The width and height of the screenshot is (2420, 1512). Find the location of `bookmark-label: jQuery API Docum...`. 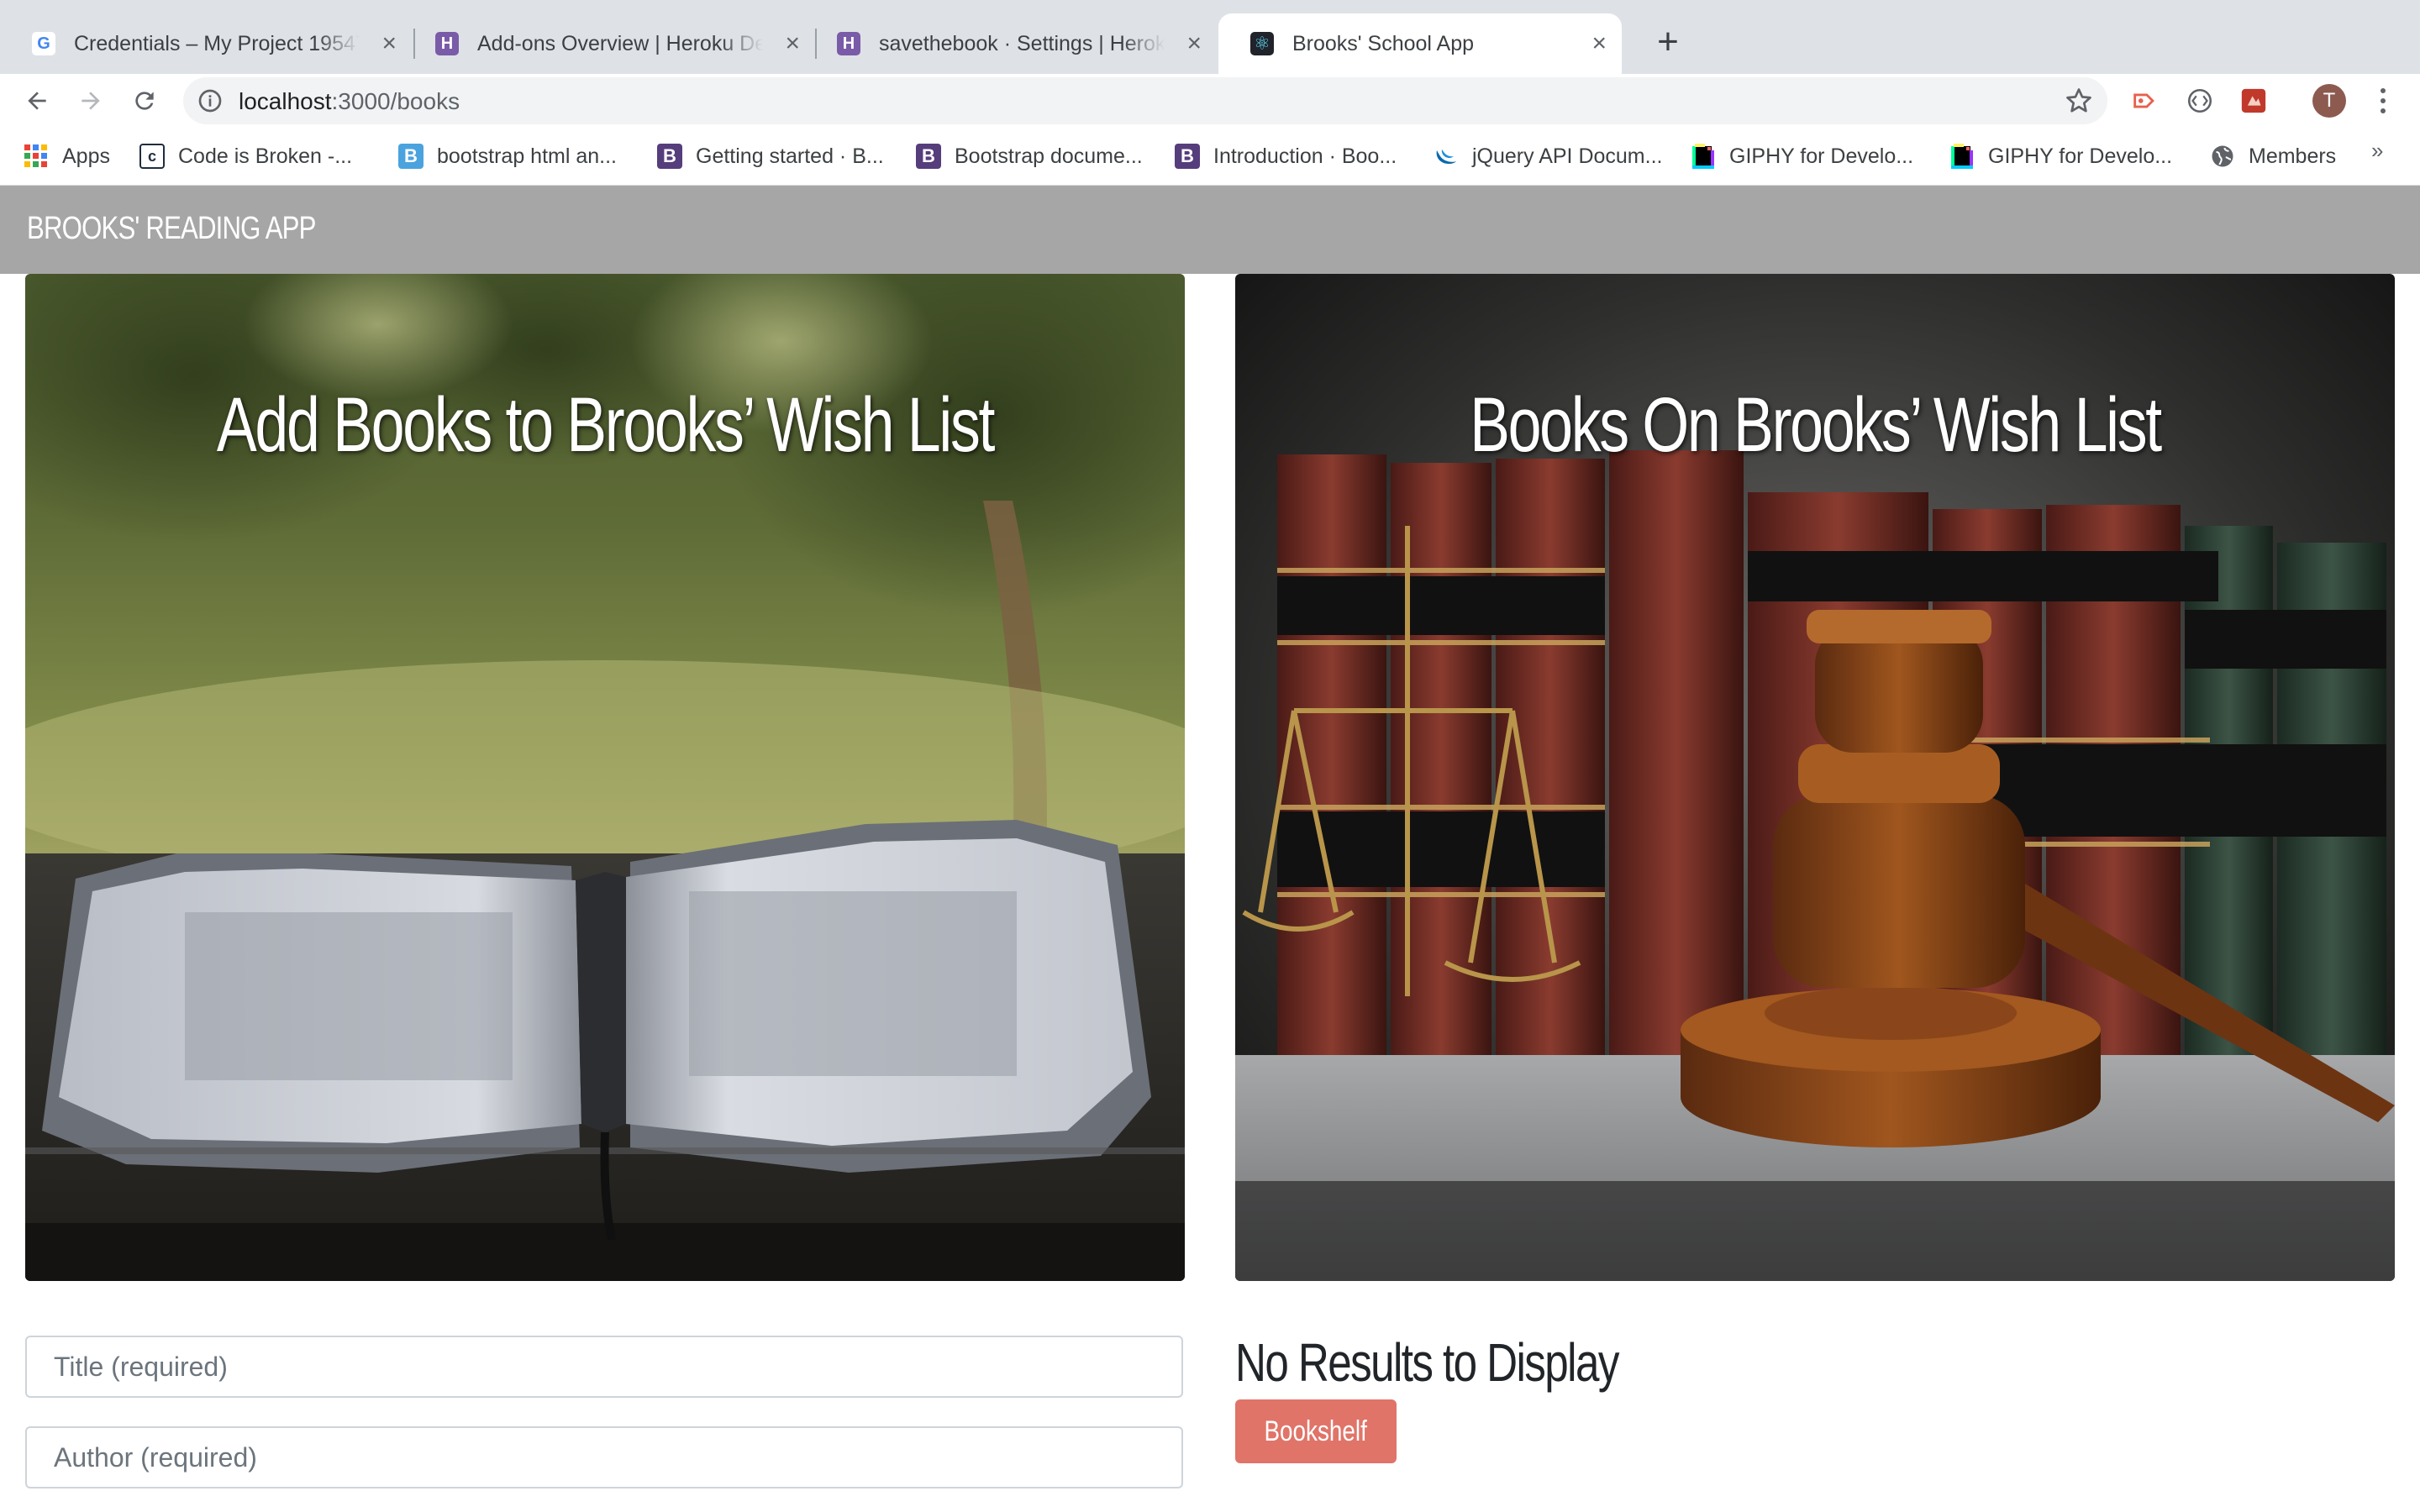

bookmark-label: jQuery API Docum... is located at coordinates (1567, 156).